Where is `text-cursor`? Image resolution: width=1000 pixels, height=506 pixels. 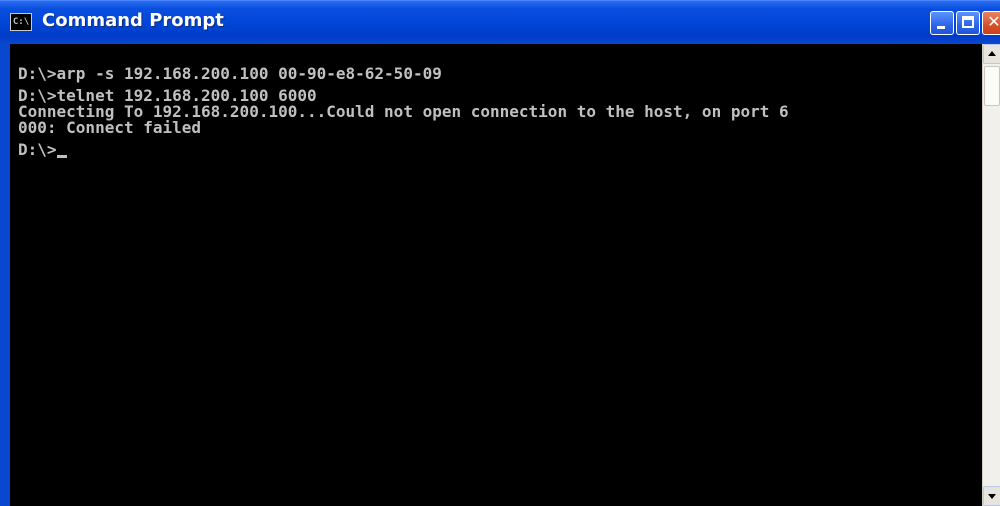 text-cursor is located at coordinates (61, 156).